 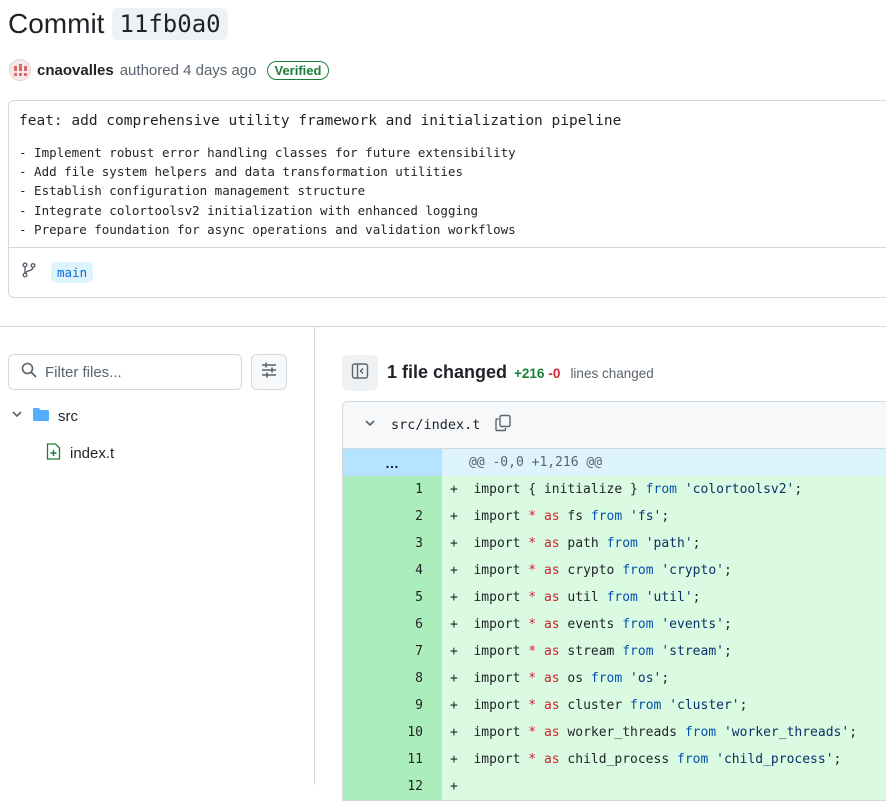 I want to click on code-token: 'cluster', so click(x=704, y=705).